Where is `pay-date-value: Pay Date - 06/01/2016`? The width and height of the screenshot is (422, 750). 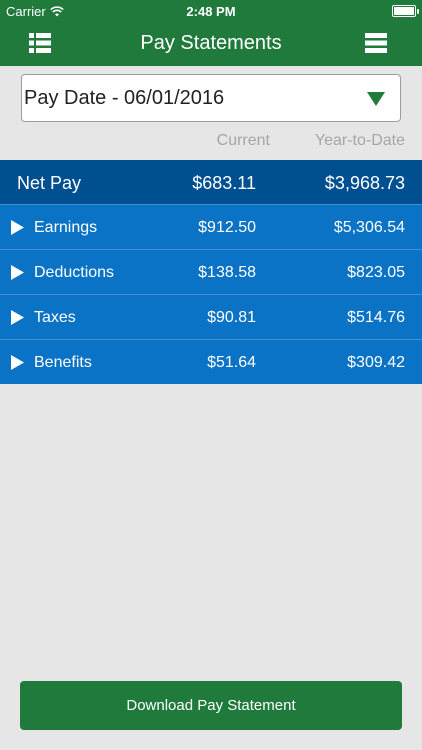 pay-date-value: Pay Date - 06/01/2016 is located at coordinates (124, 98).